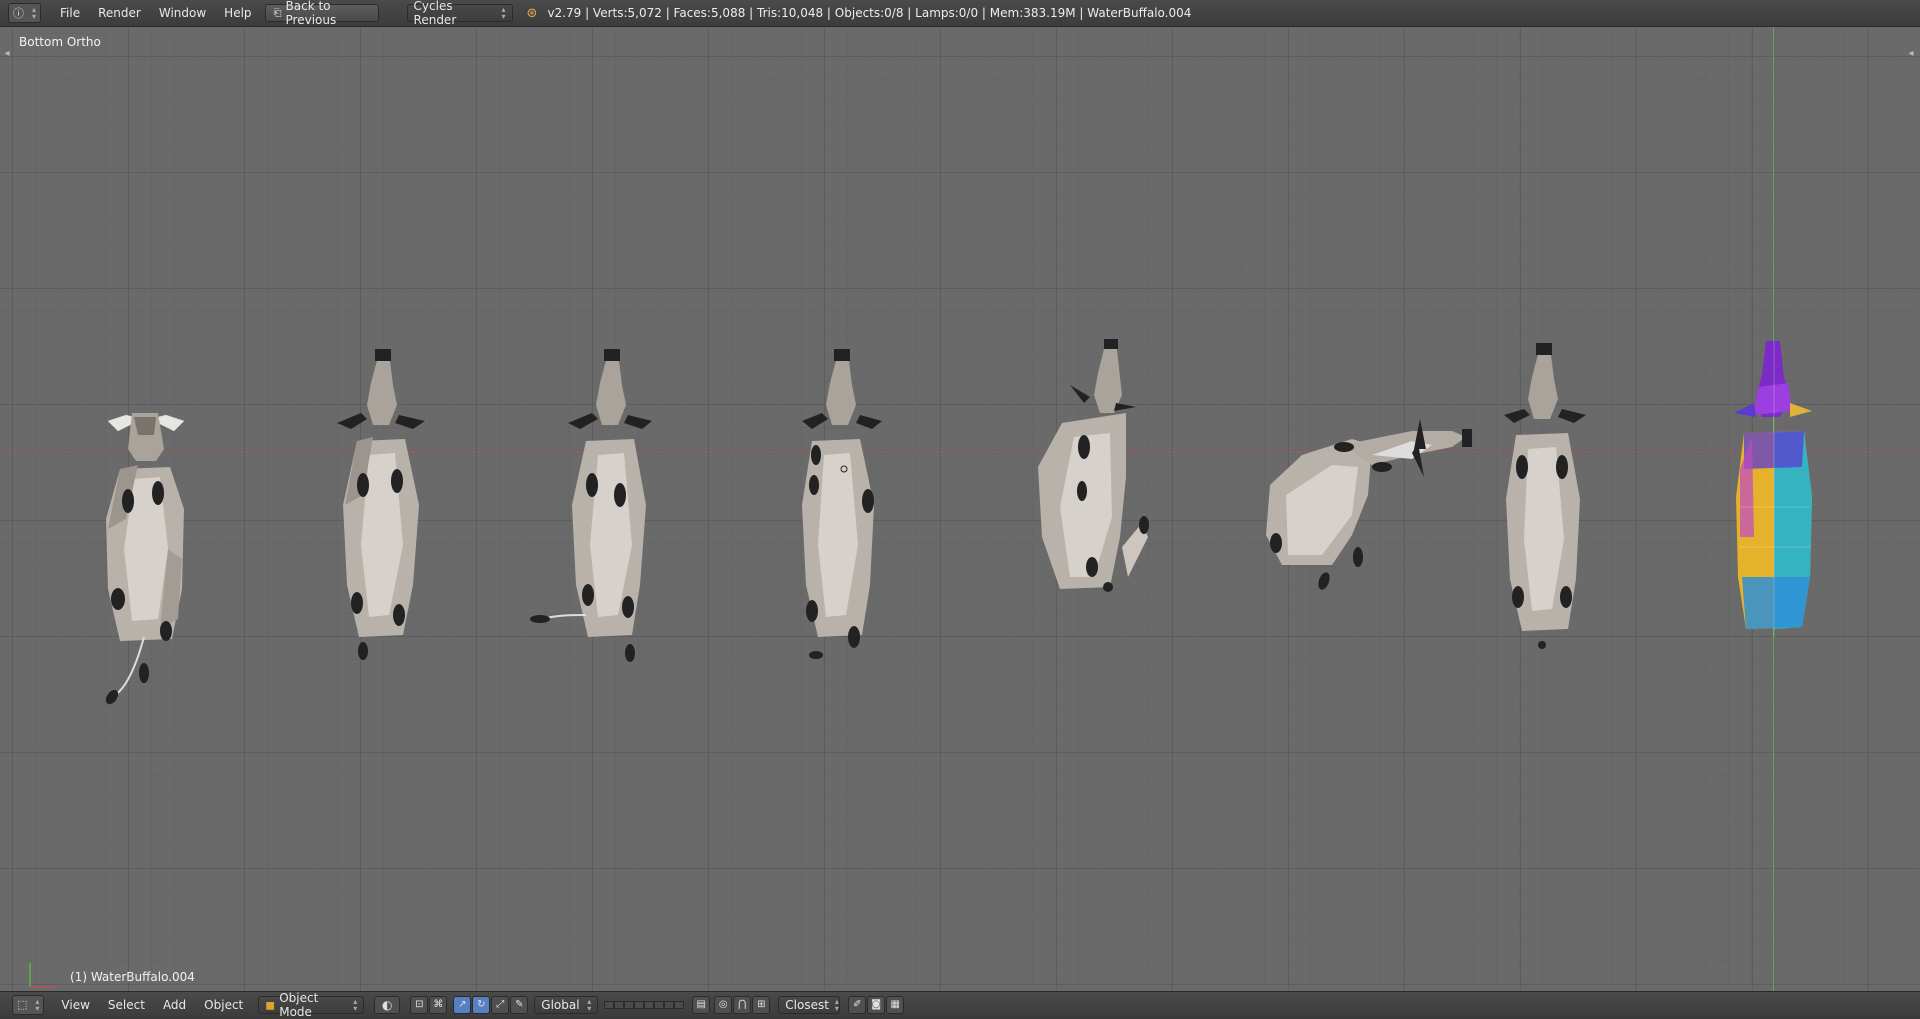 The image size is (1920, 1019). What do you see at coordinates (75, 1005) in the screenshot?
I see `menu-view: View` at bounding box center [75, 1005].